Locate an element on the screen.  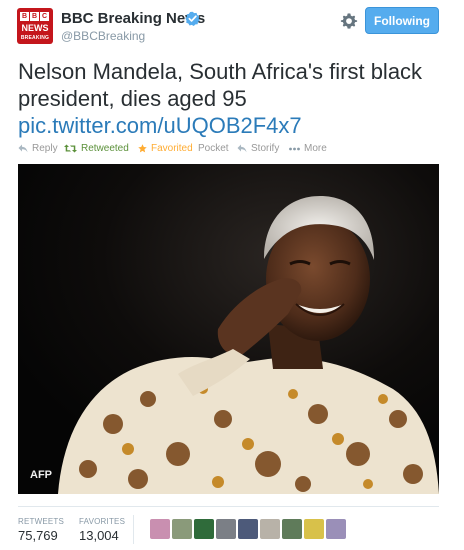
more-label: More is located at coordinates (315, 148).